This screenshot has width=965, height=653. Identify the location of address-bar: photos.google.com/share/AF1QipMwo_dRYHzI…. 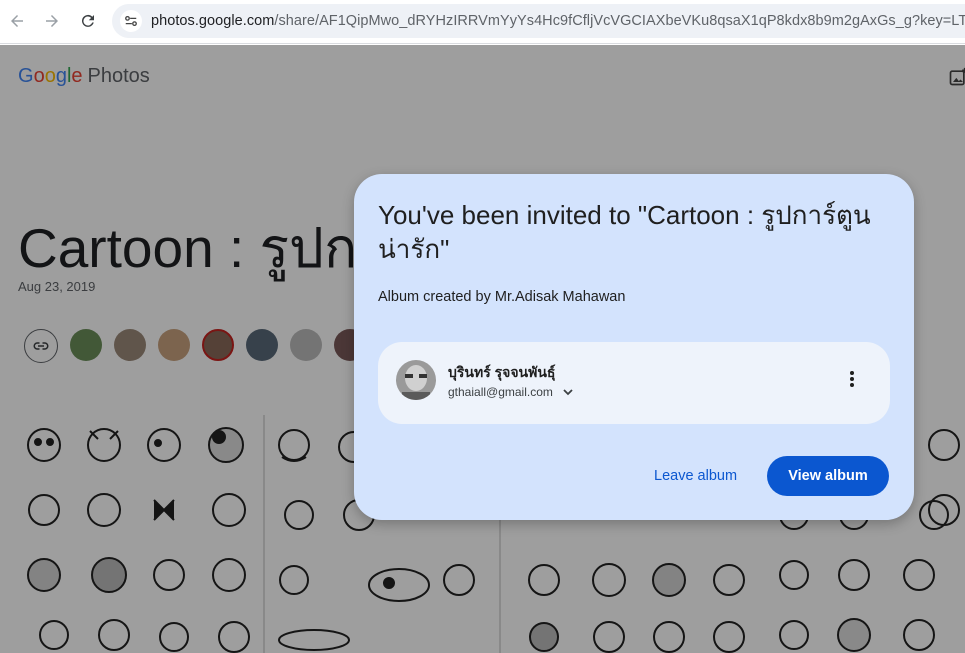
(538, 21).